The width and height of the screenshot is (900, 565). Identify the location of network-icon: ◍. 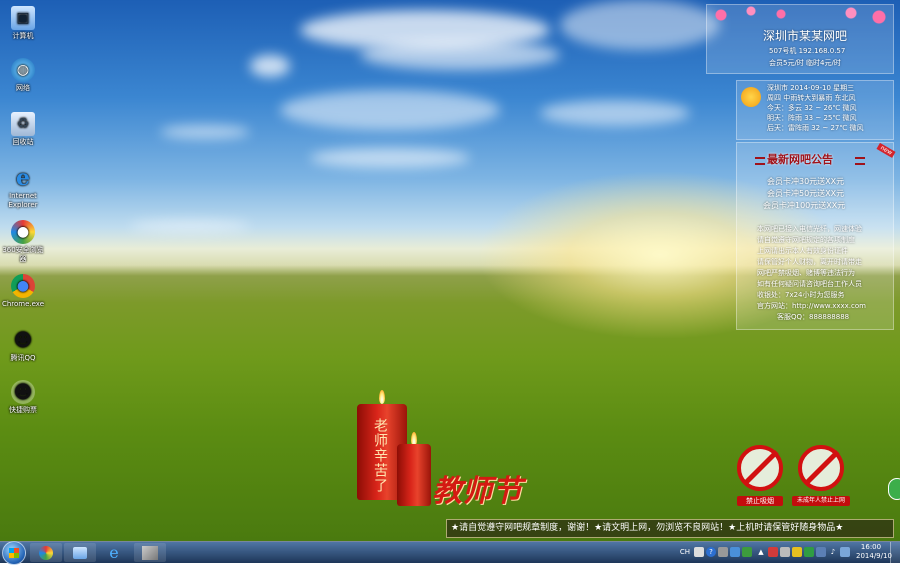
(23, 70).